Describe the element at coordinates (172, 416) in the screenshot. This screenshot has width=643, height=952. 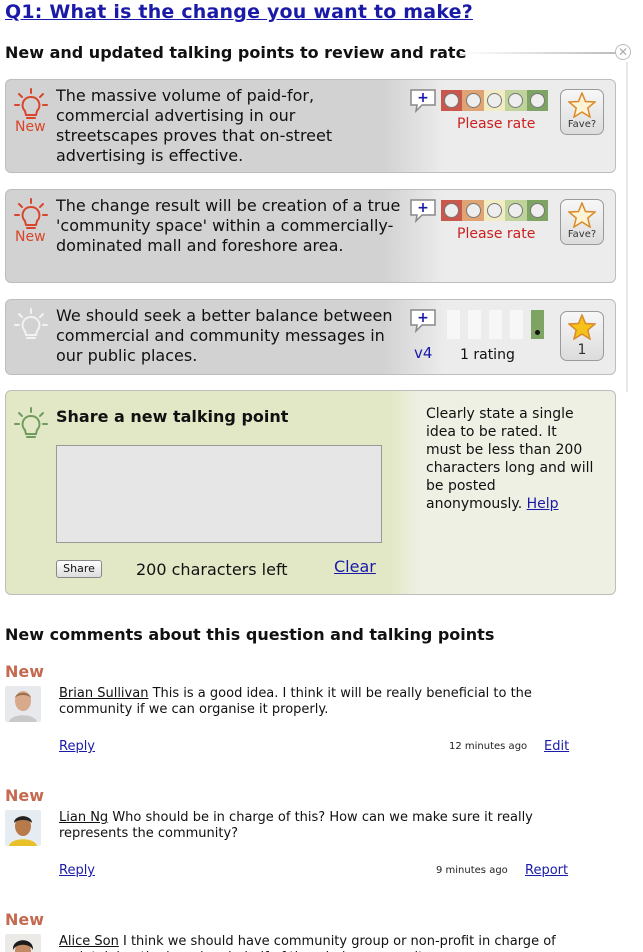
I see `share-title: Share a new talking point` at that location.